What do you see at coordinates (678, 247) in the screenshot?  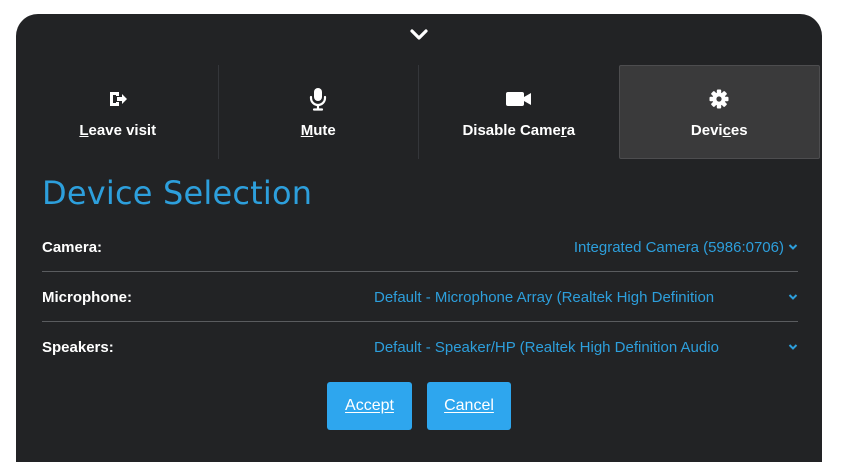 I see `camera-select-value: Integrated Camera (5986:0706)` at bounding box center [678, 247].